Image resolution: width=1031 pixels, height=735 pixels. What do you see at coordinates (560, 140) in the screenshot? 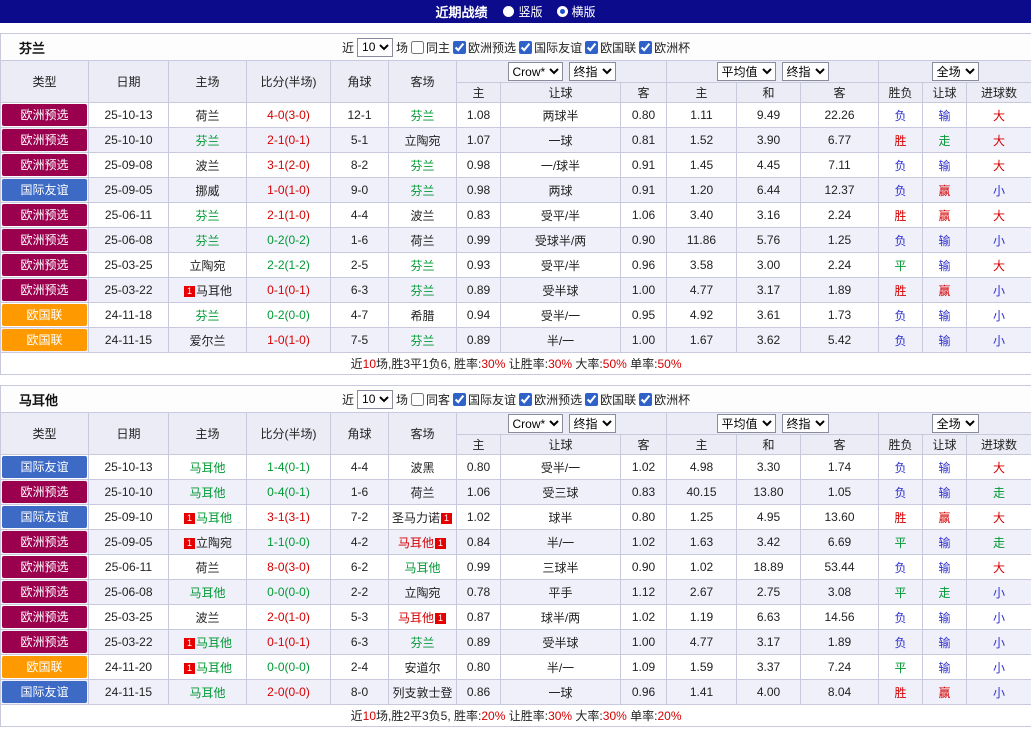
I see `handicap: 一球` at bounding box center [560, 140].